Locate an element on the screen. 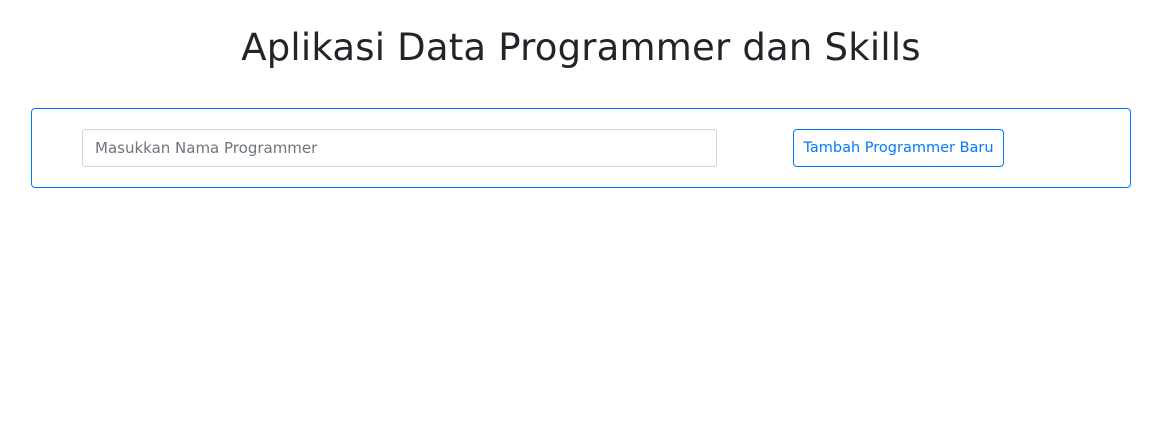 This screenshot has height=441, width=1176. page-title: Aplikasi Data Programmer dan Skills is located at coordinates (581, 47).